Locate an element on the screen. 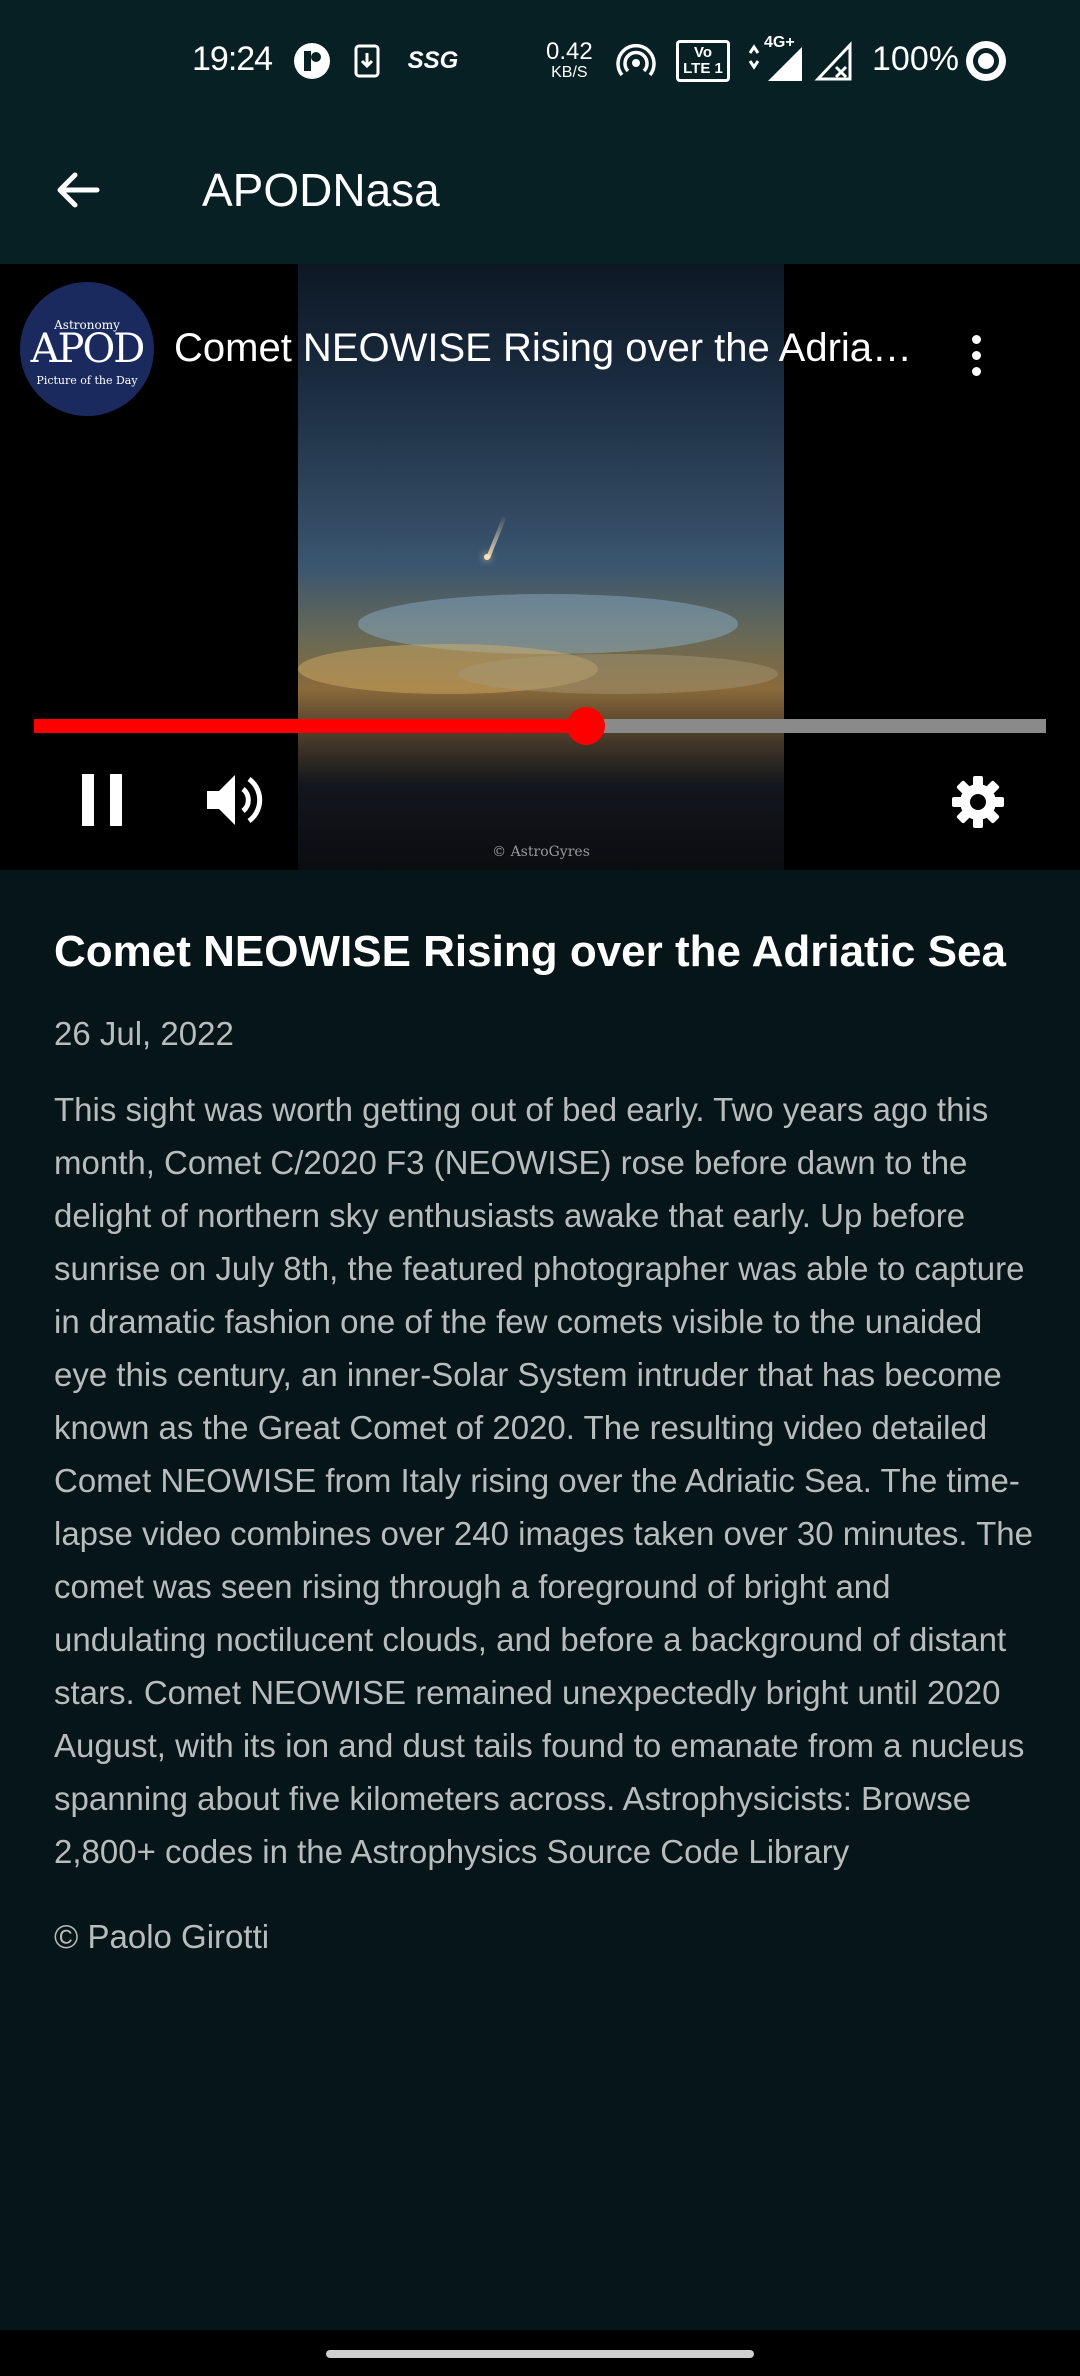 This screenshot has height=2376, width=1080. article-copyright: © Paolo Girotti is located at coordinates (162, 1936).